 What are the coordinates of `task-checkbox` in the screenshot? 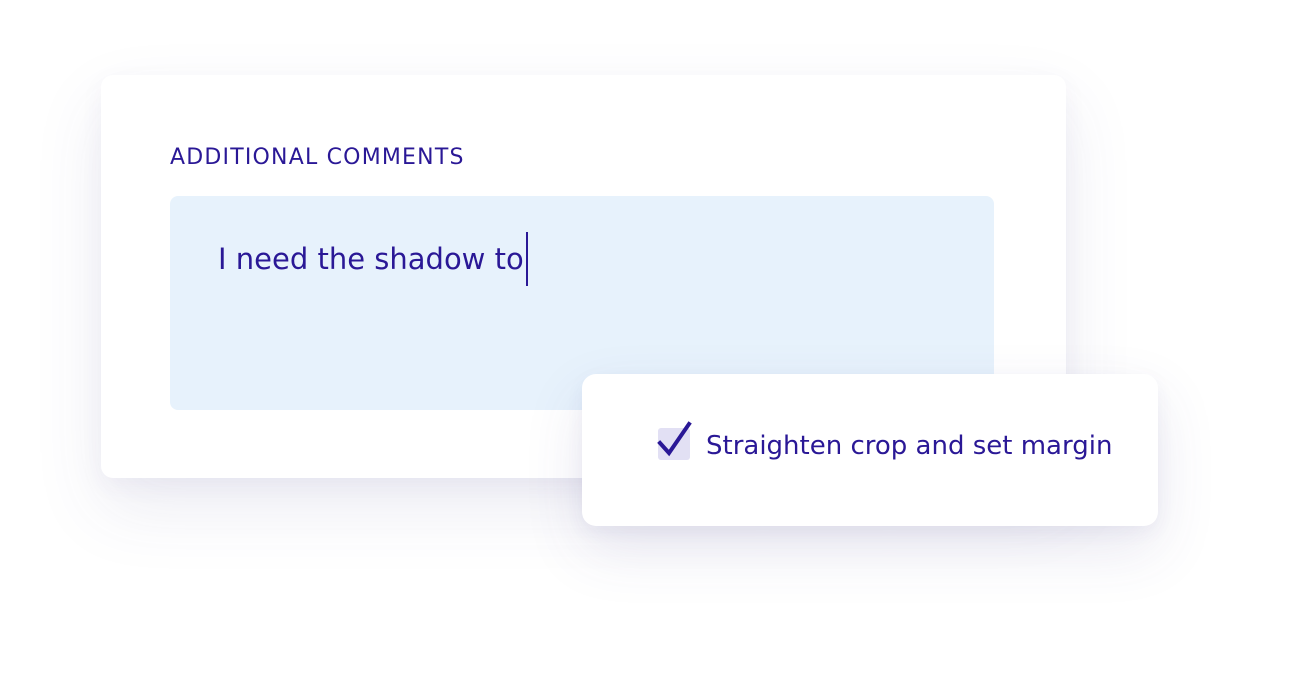 It's located at (674, 440).